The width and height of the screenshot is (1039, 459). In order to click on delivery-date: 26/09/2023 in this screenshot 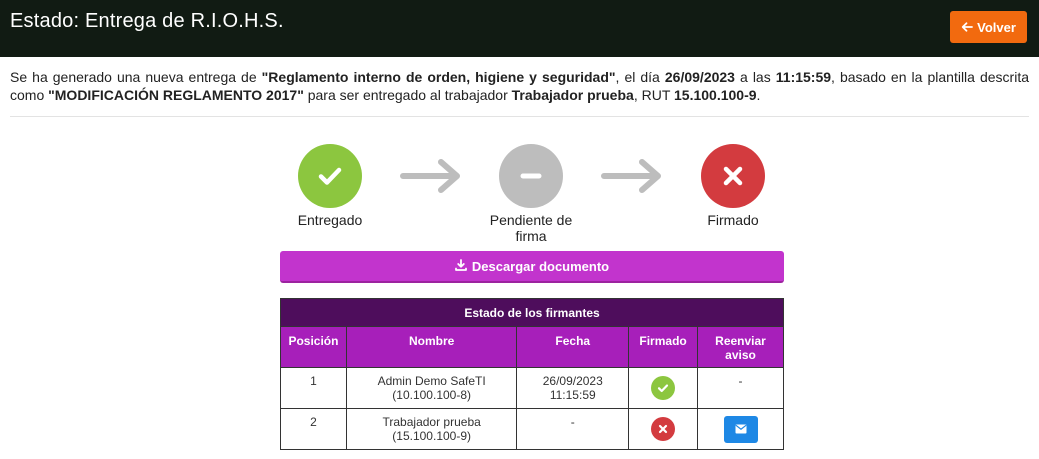, I will do `click(699, 77)`.